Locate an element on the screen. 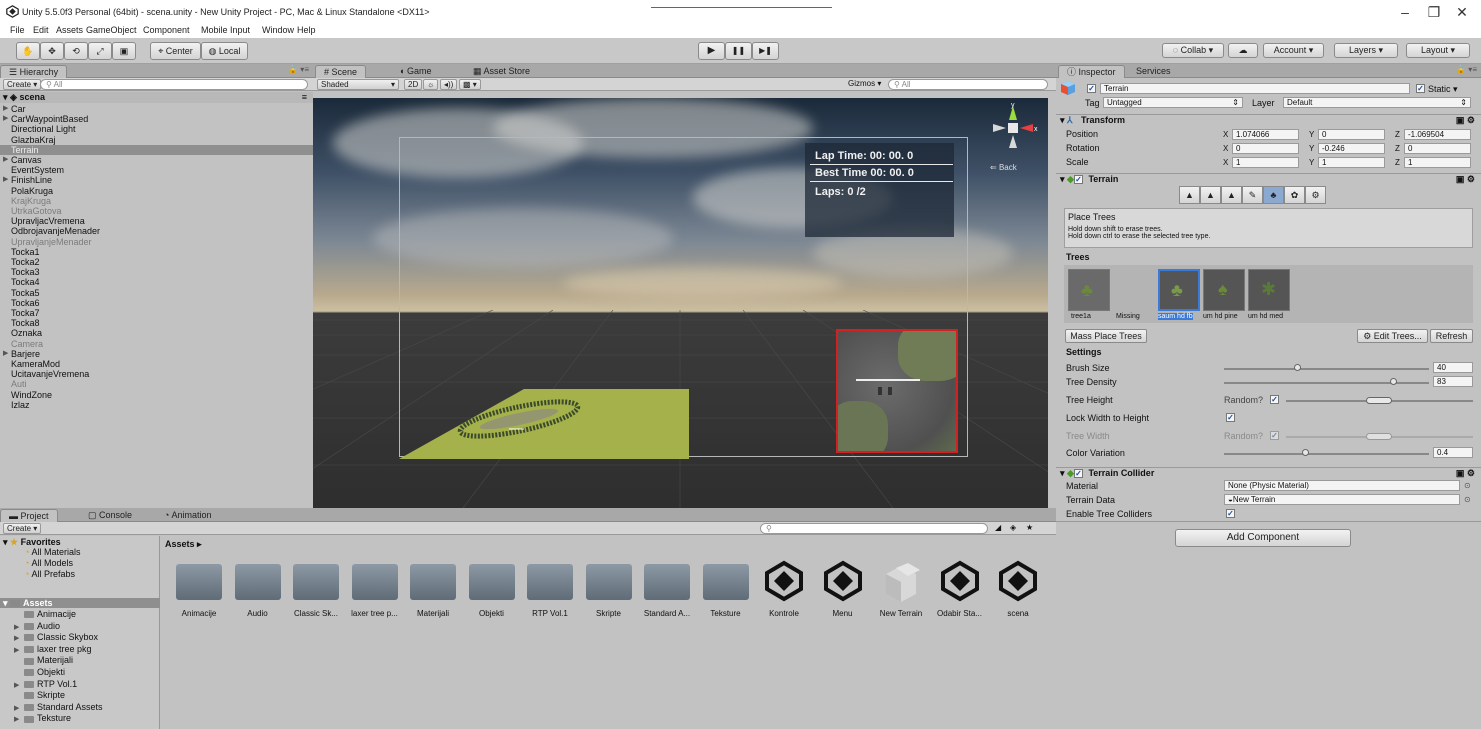 The width and height of the screenshot is (1481, 729). minimize-button: – is located at coordinates (1405, 12).